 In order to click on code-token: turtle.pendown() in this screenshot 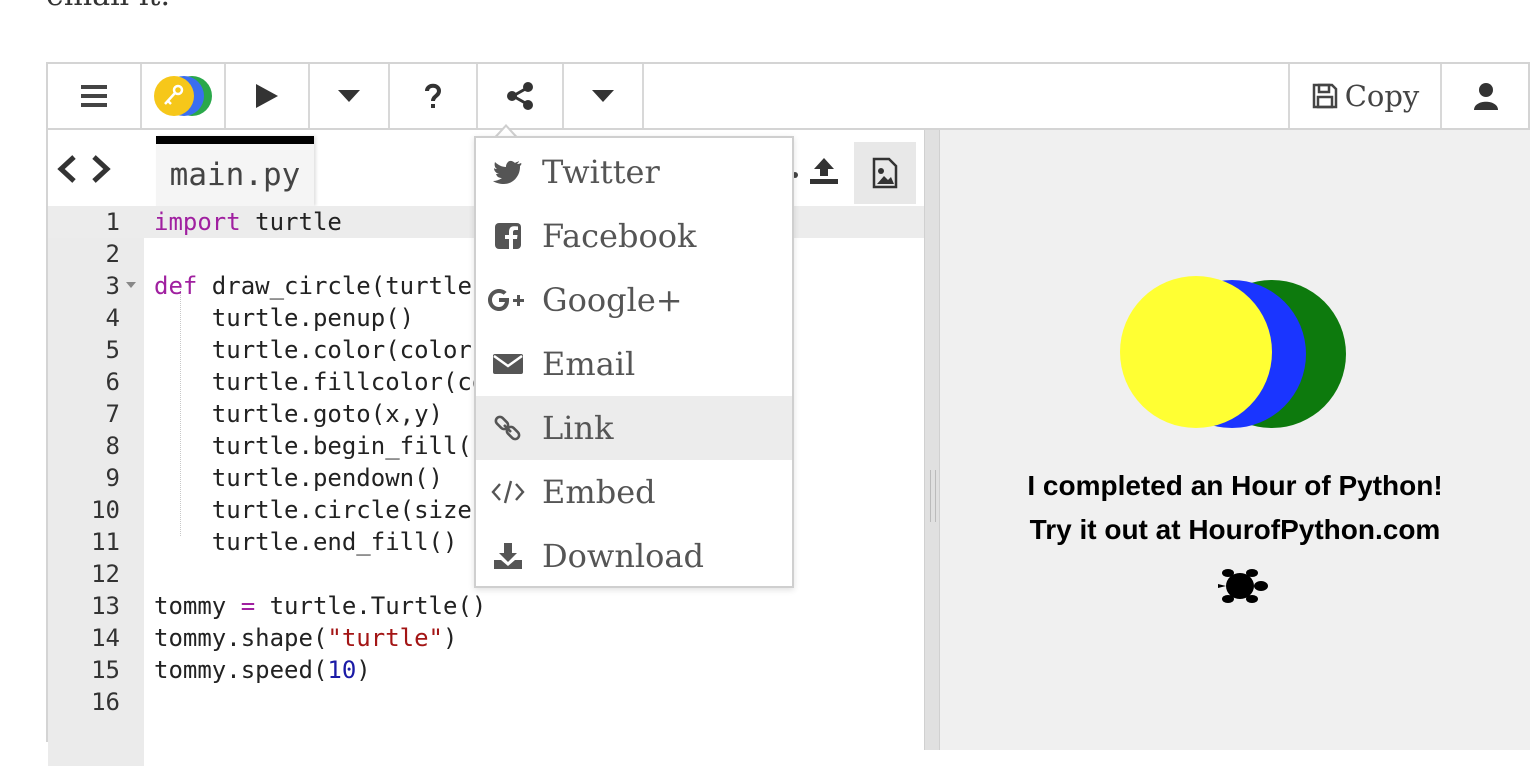, I will do `click(298, 478)`.